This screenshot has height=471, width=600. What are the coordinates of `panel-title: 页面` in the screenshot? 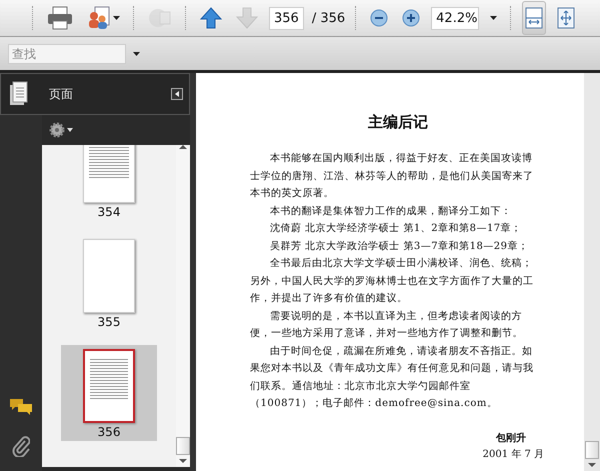 It's located at (61, 94).